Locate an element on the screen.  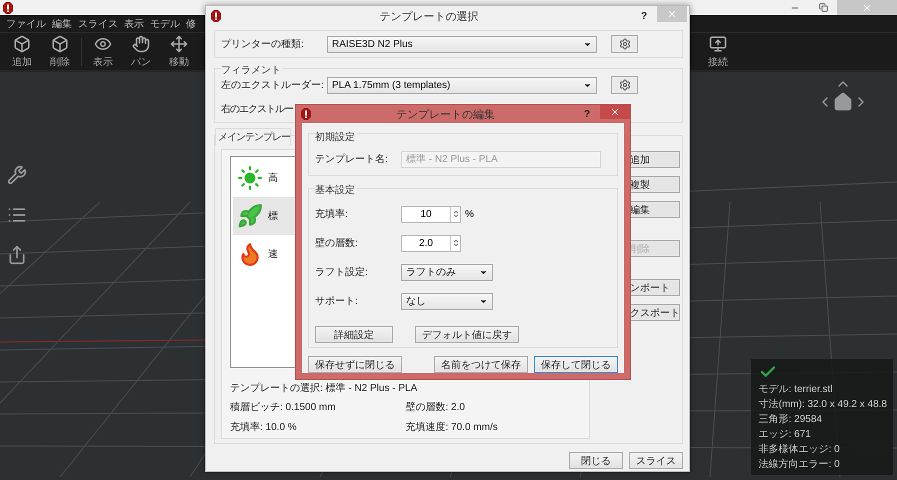
field-label: テンプレート名: is located at coordinates (352, 159).